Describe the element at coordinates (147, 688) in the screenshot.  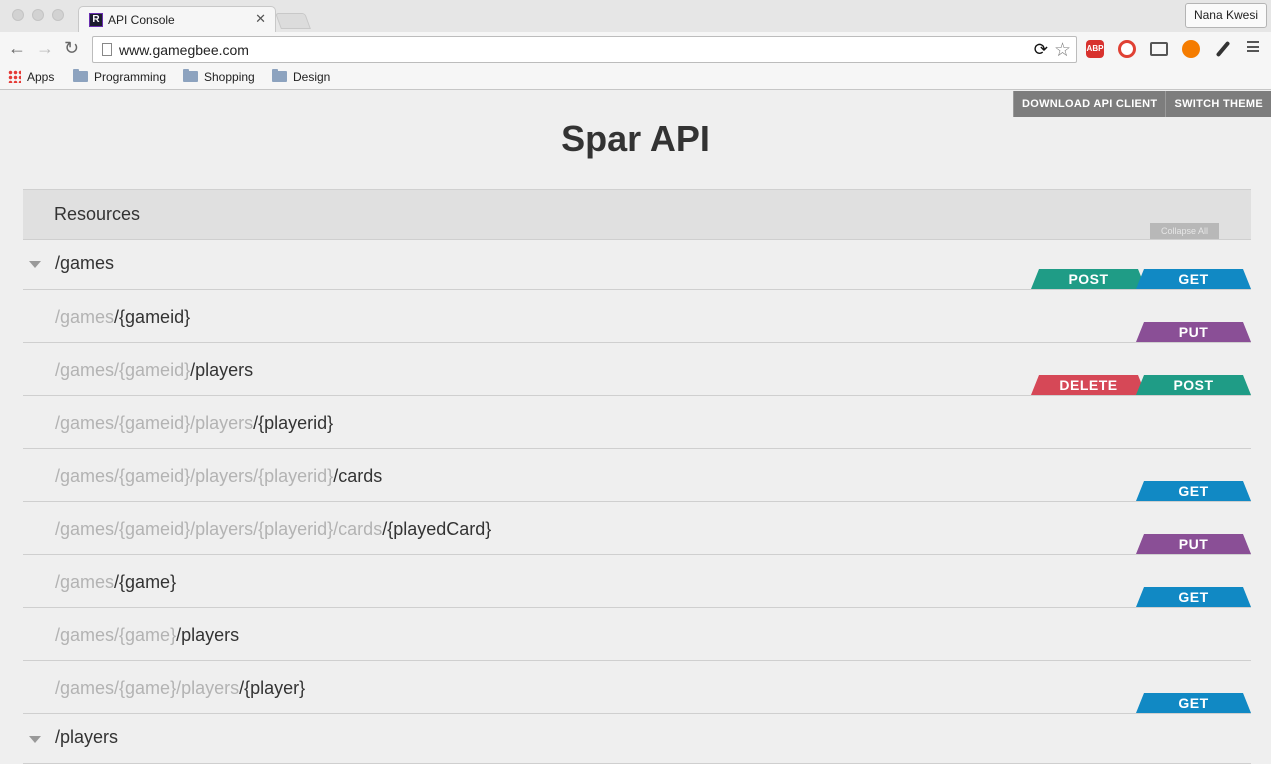
I see `resource-path-prefix: /games/{game}/players` at that location.